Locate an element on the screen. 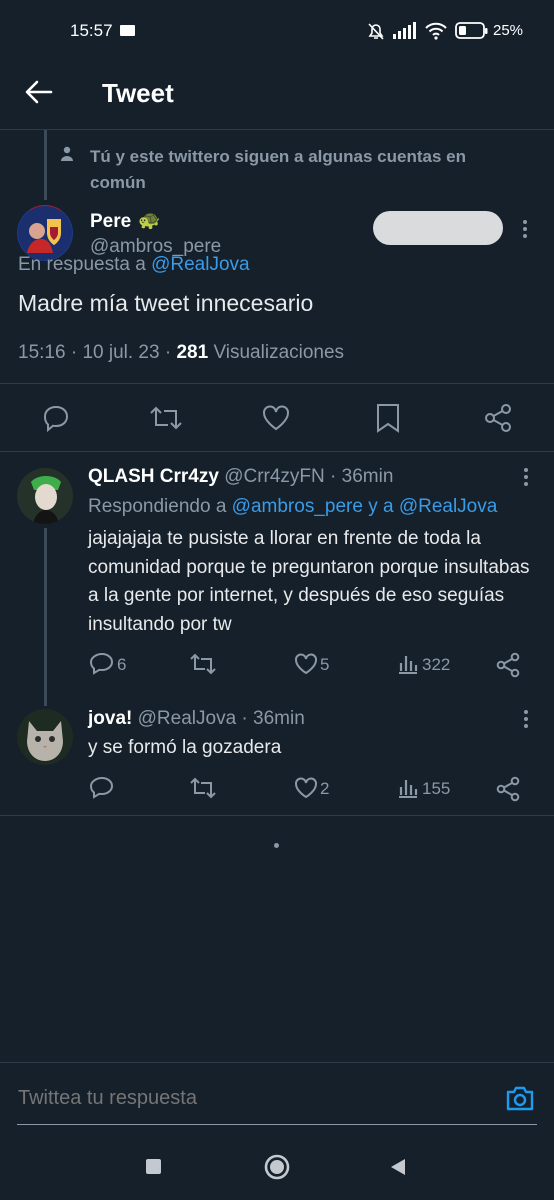 Image resolution: width=554 pixels, height=1200 pixels. author-name: Pere is located at coordinates (110, 222).